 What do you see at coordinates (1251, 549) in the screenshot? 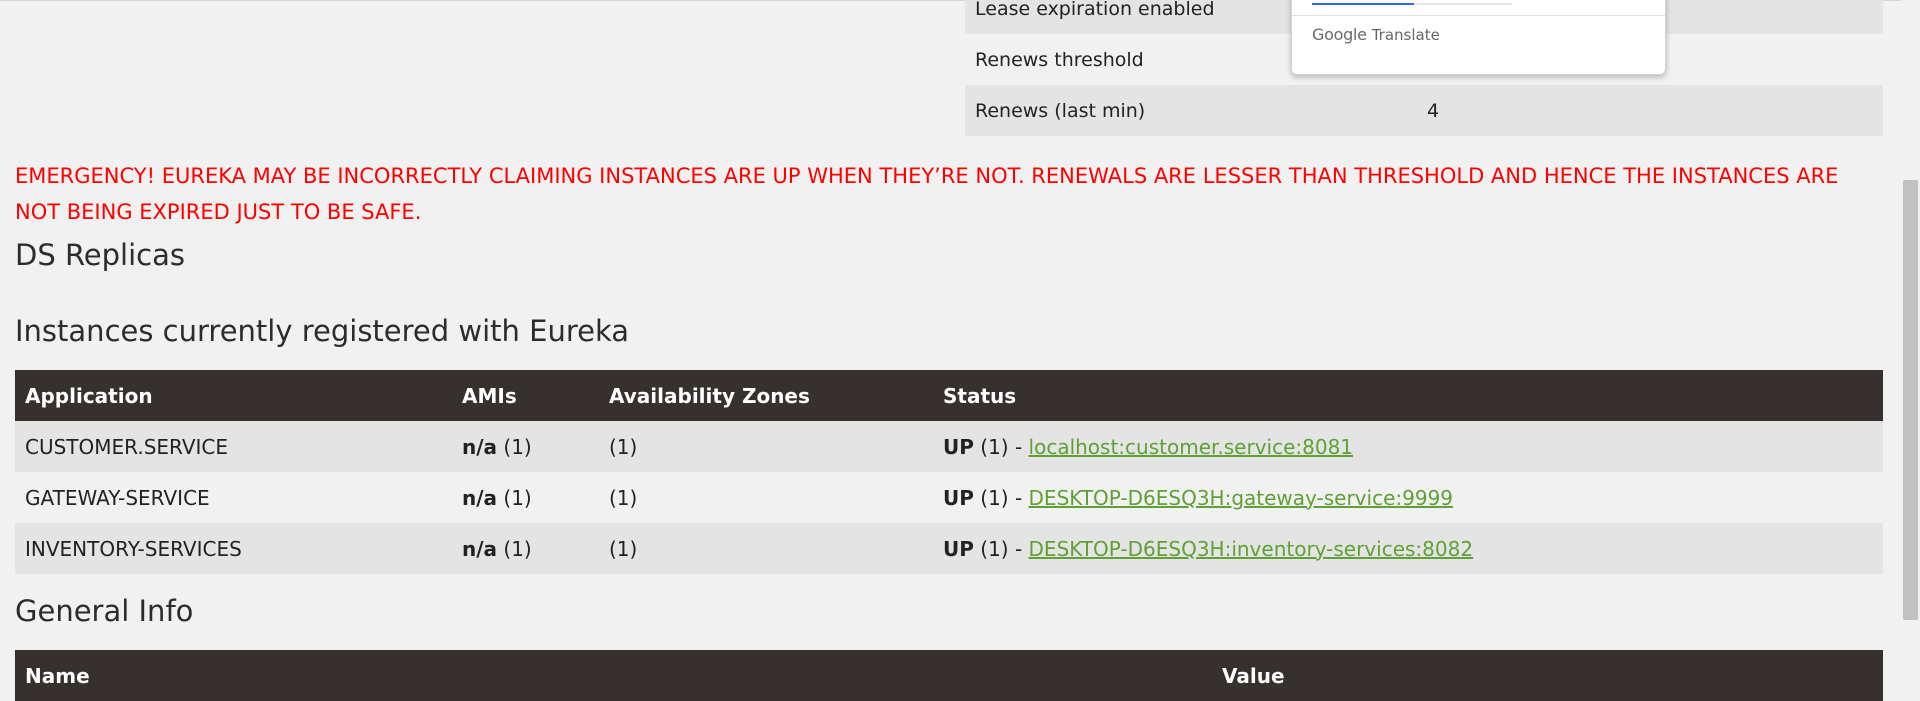
I see `instance-link: DESKTOP-D6ESQ3H:inventory-services:8082` at bounding box center [1251, 549].